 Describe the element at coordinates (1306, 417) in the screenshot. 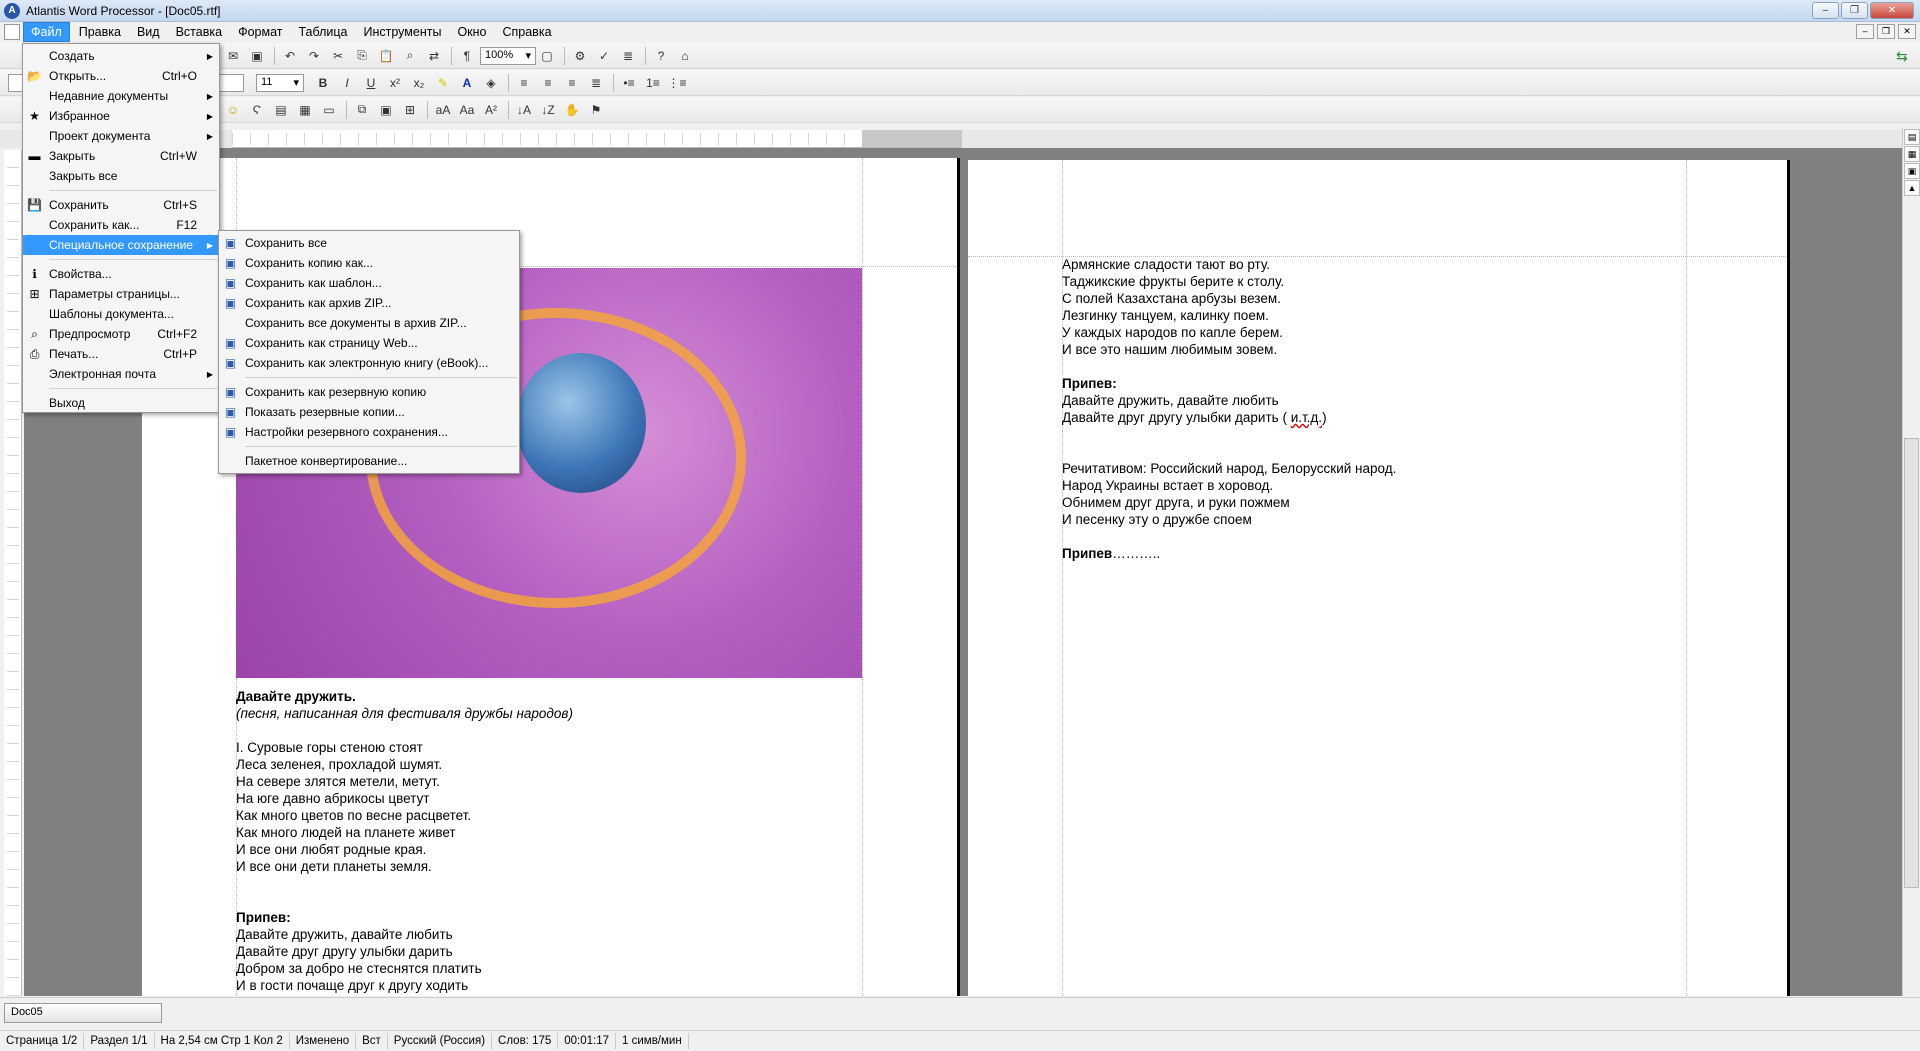

I see `spelling-error: и.т.д.` at that location.